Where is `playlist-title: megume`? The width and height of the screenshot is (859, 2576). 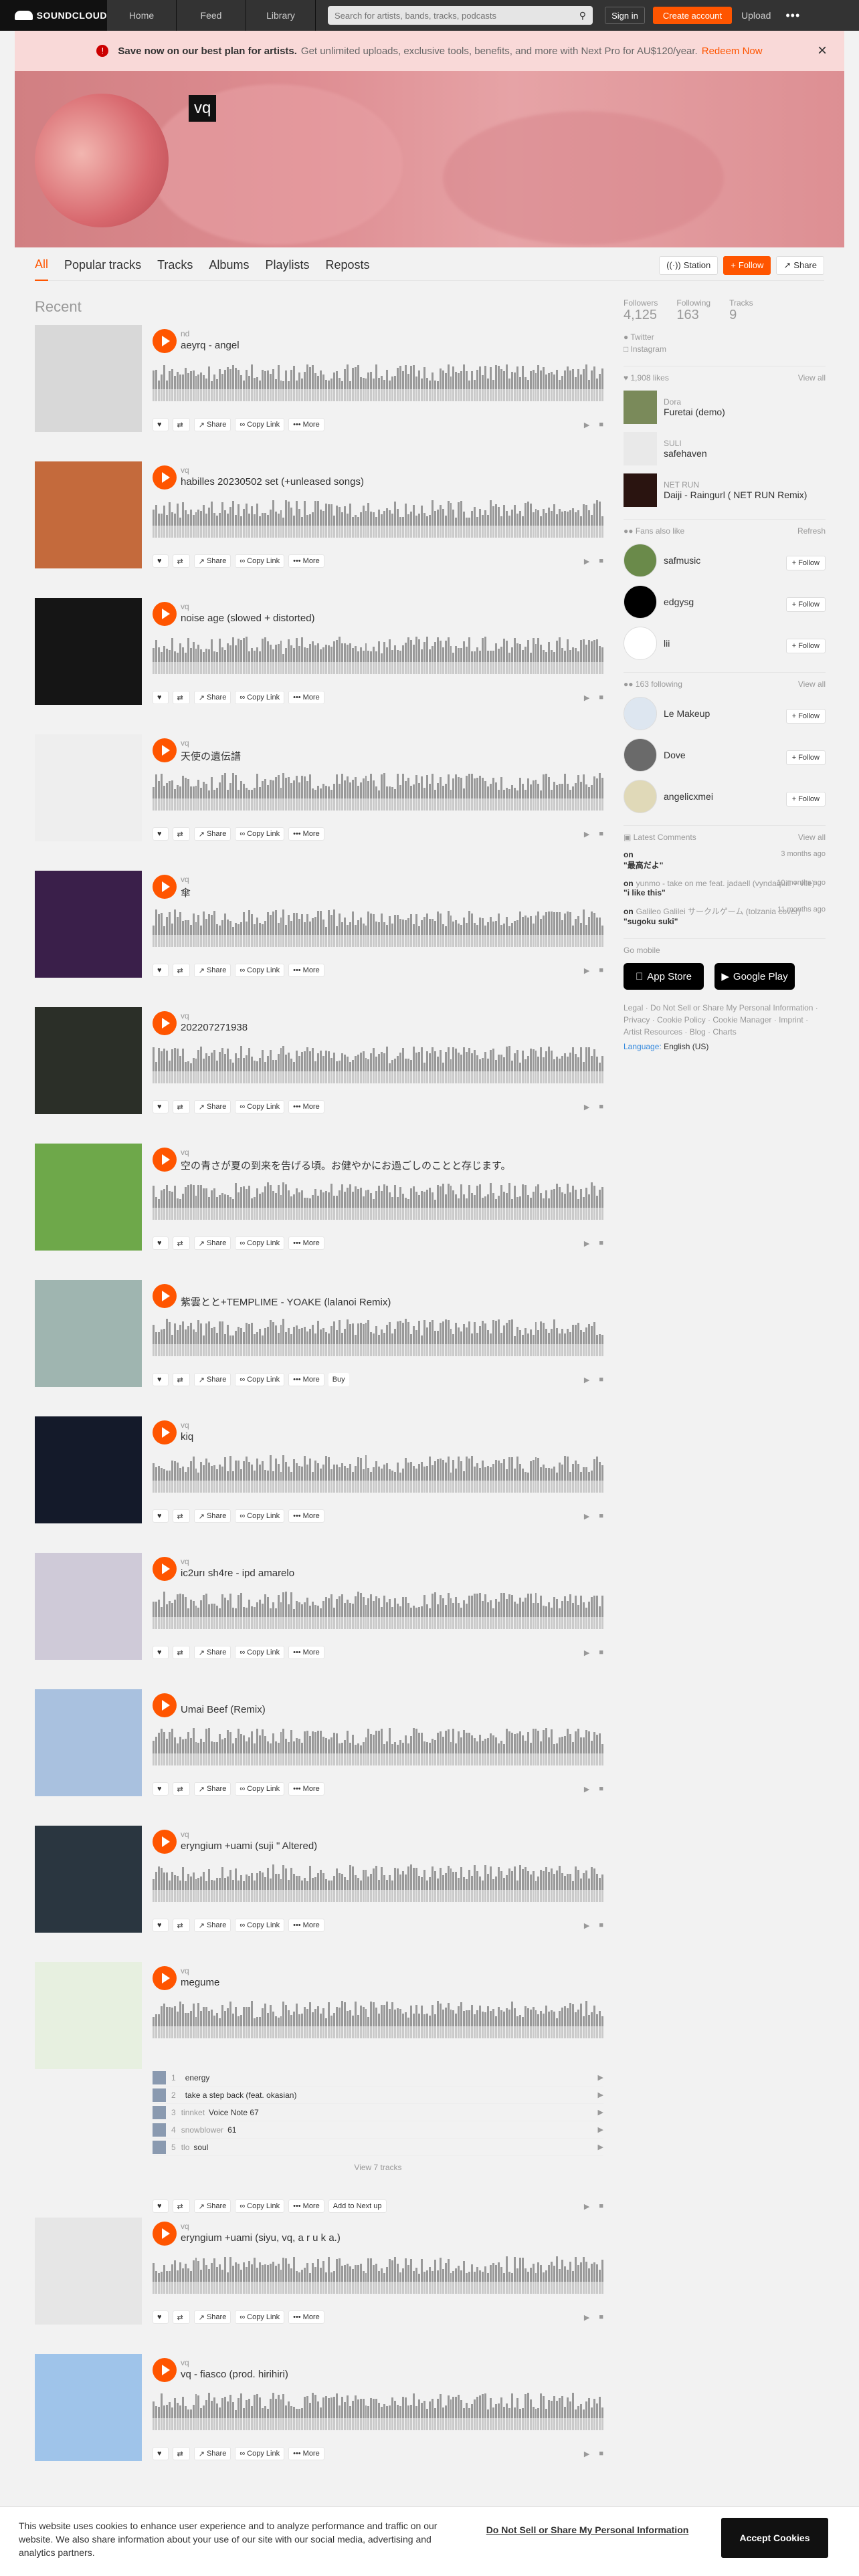 playlist-title: megume is located at coordinates (200, 1982).